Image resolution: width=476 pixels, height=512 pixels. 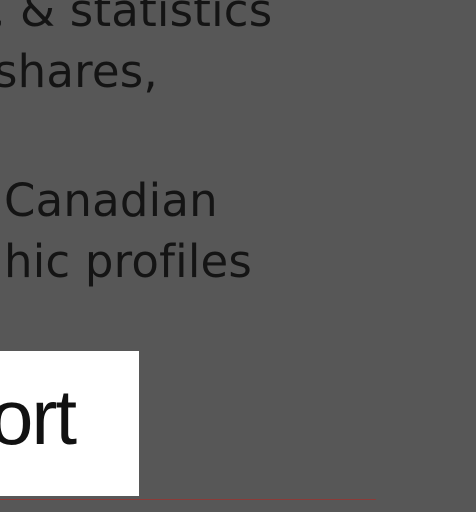 What do you see at coordinates (128, 261) in the screenshot?
I see `description-line-4: hic profiles` at bounding box center [128, 261].